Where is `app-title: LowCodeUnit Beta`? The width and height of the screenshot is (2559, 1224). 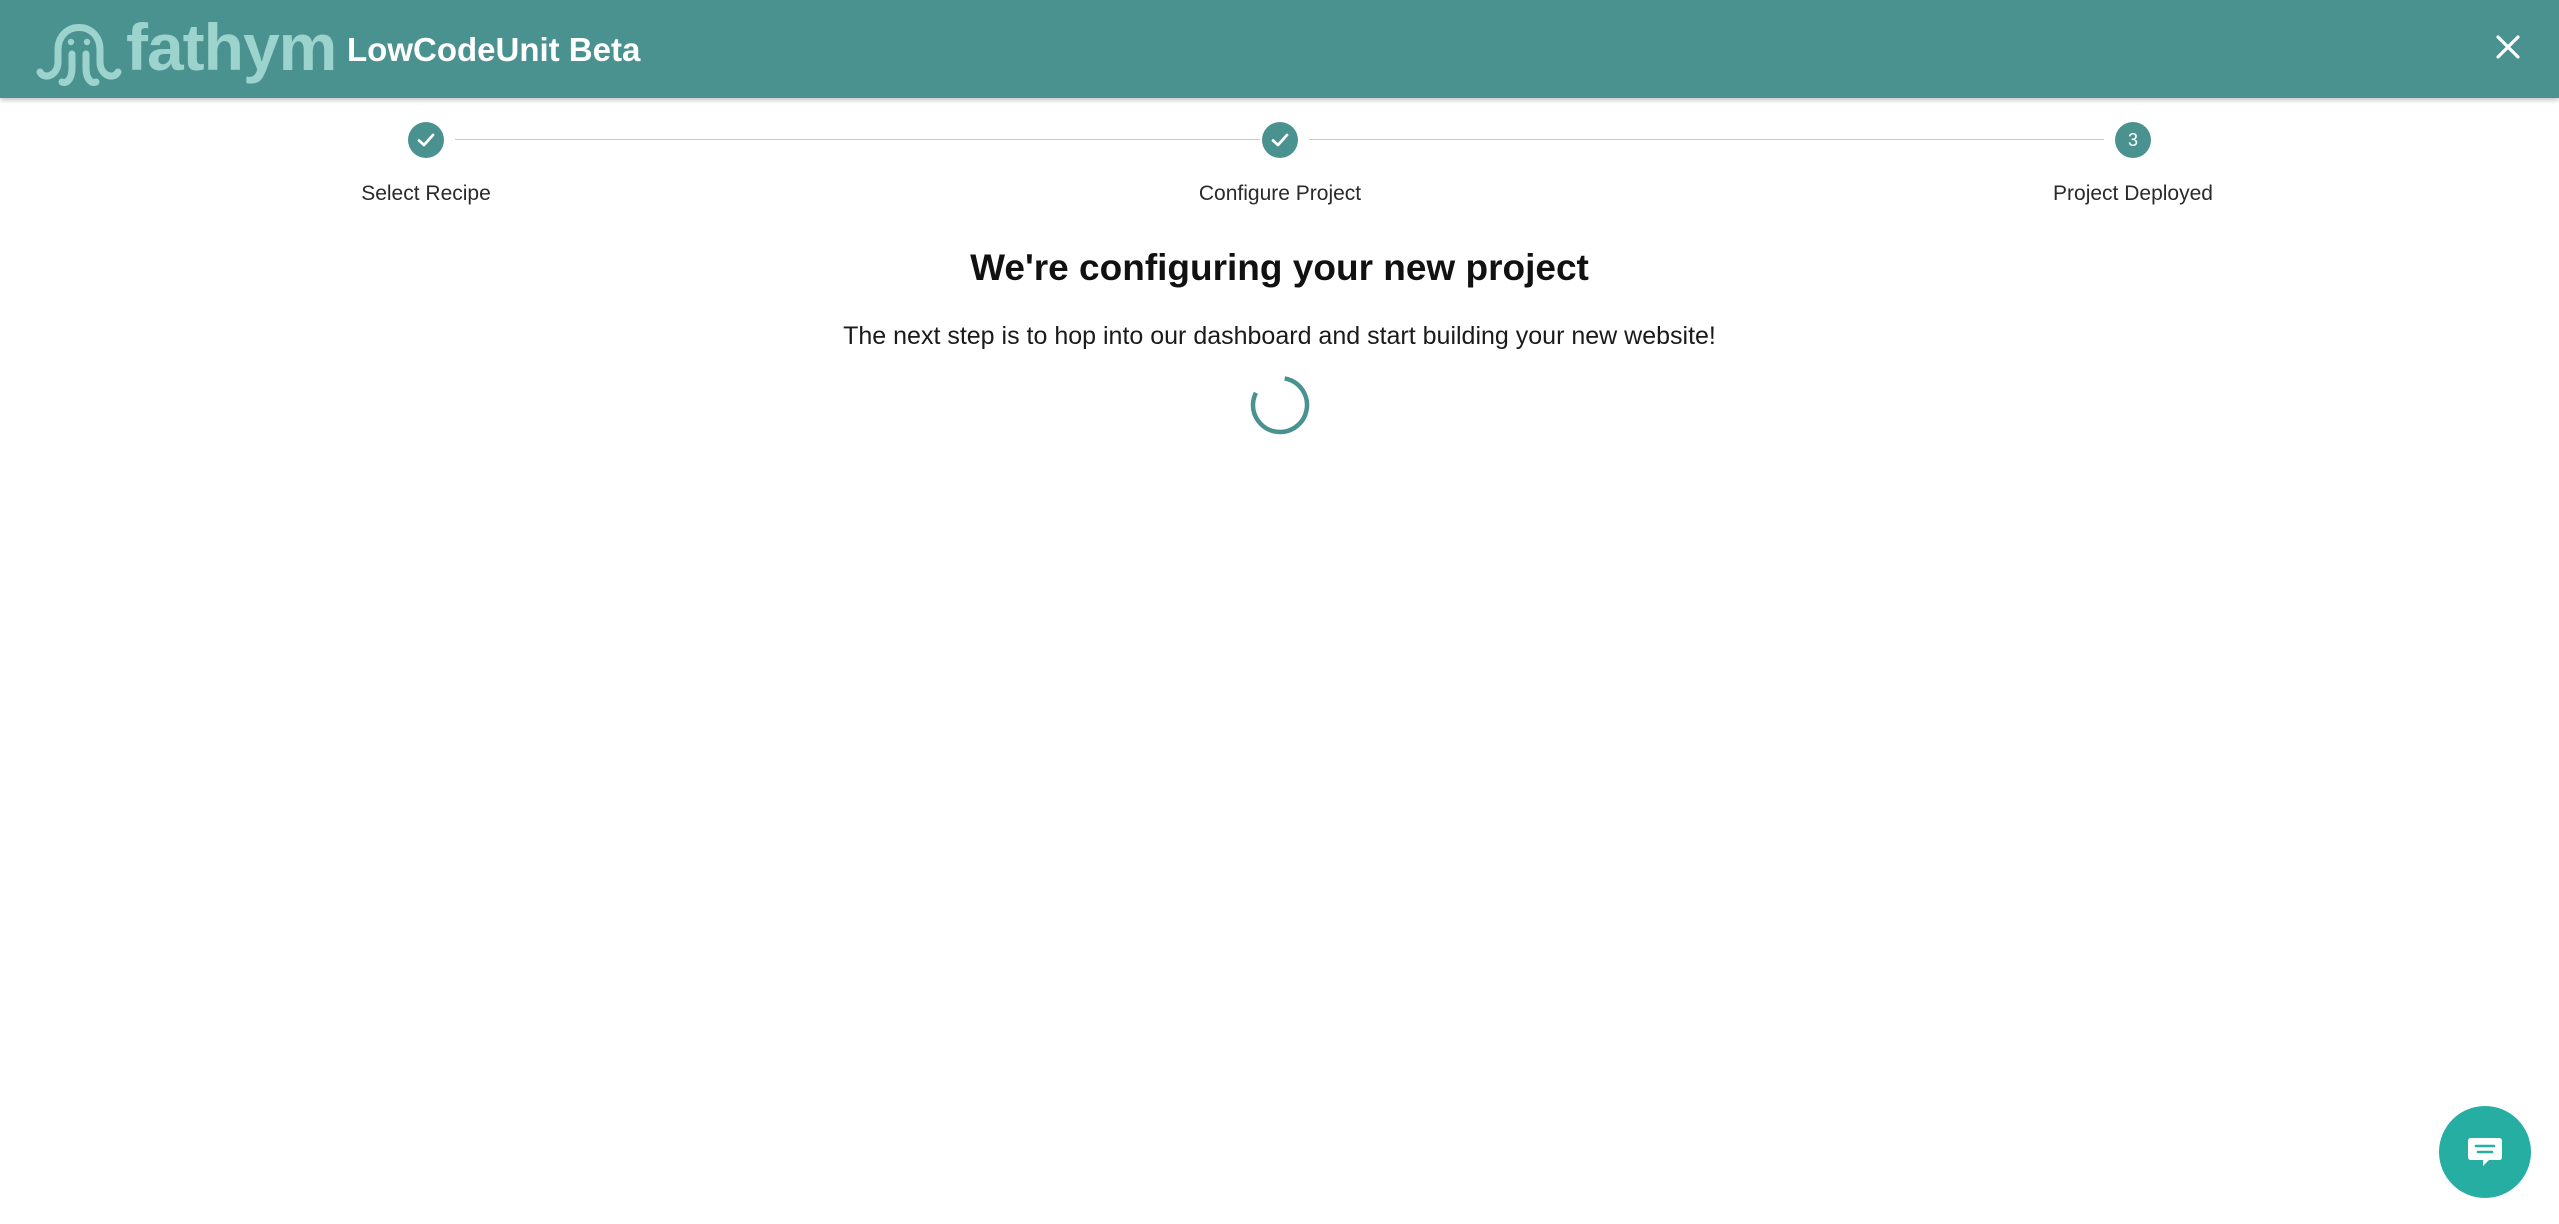
app-title: LowCodeUnit Beta is located at coordinates (494, 49).